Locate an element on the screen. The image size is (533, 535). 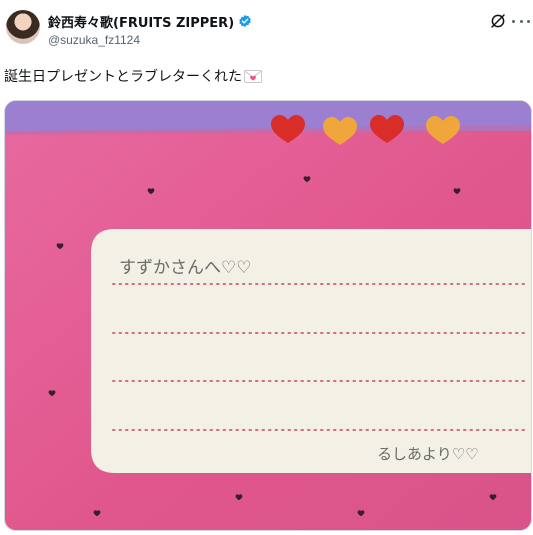
handle: @suzuka_fz1124 is located at coordinates (94, 40).